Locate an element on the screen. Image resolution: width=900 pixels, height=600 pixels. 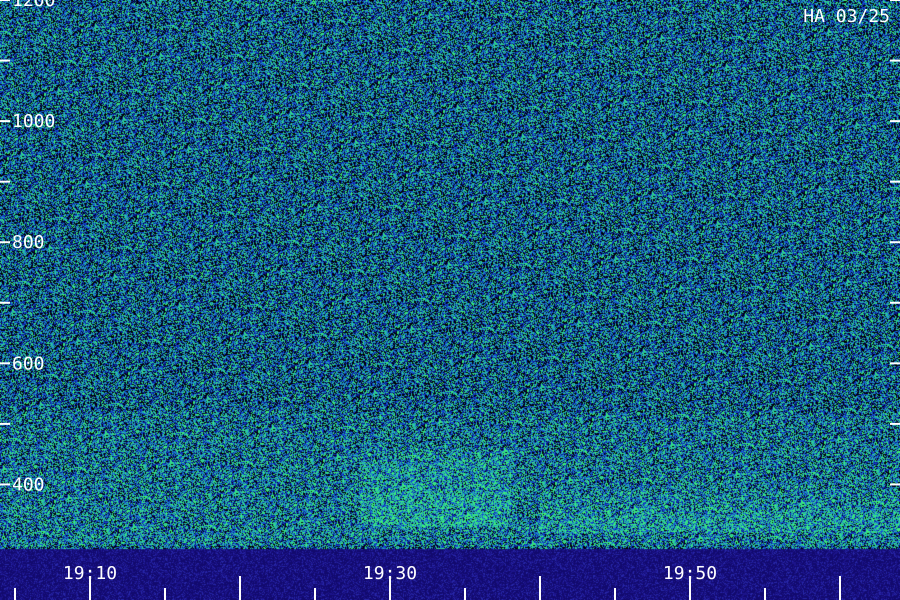
x-tick-label-1930: 19:30 is located at coordinates (390, 573).